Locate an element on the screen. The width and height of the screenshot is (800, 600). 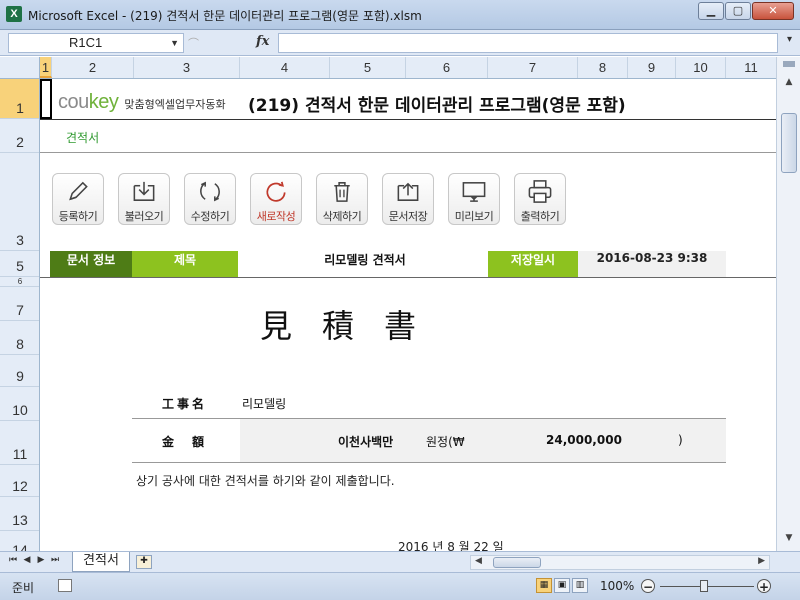
macro-toolbar: 등록하기 불러오기 수정하기 새로작성 삭제하기 문서저장 미리보기 출력하기 is located at coordinates (309, 199).